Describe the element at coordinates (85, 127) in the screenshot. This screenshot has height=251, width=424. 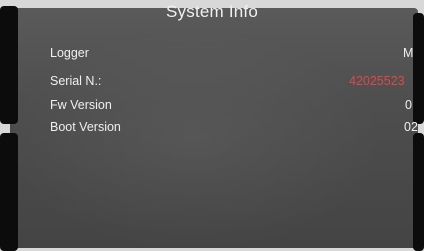
I see `boot-version-label: Boot Version` at that location.